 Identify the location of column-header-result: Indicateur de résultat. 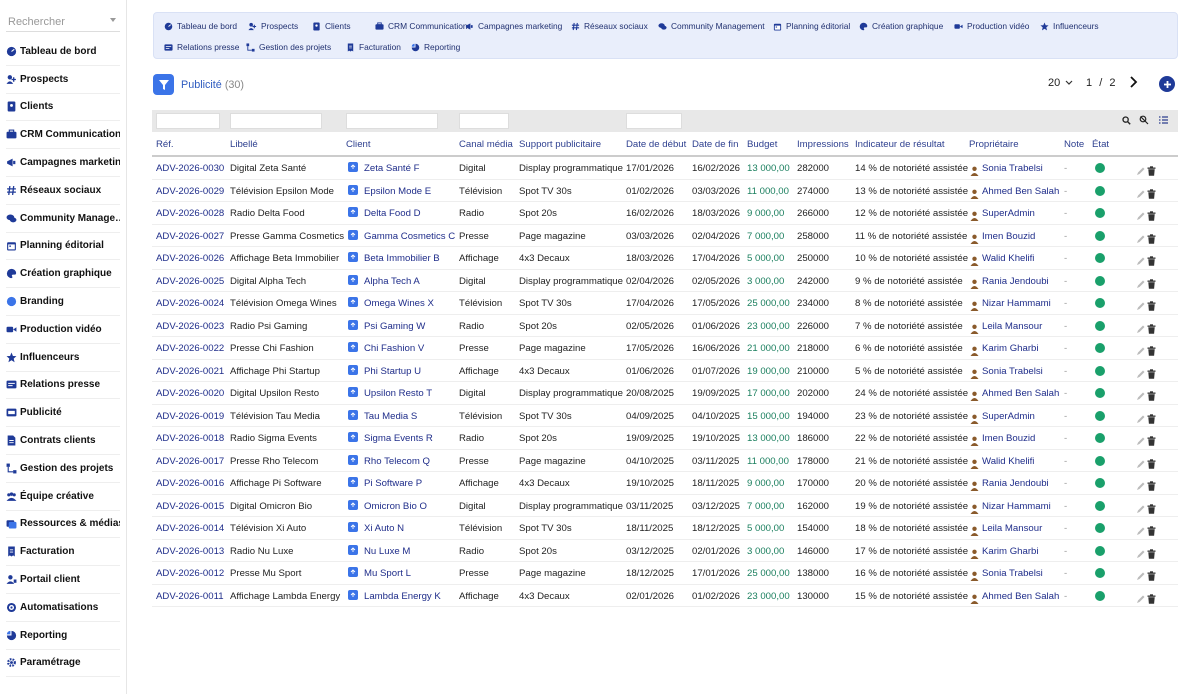
(900, 144).